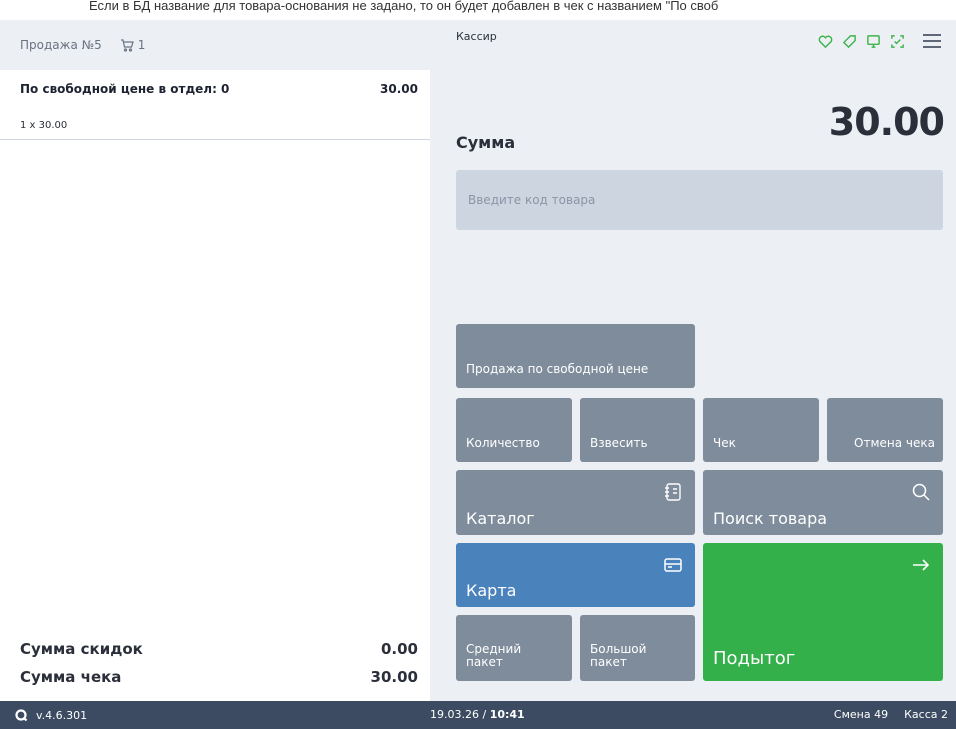 The height and width of the screenshot is (729, 956). I want to click on app-version: v.4.6.301, so click(62, 715).